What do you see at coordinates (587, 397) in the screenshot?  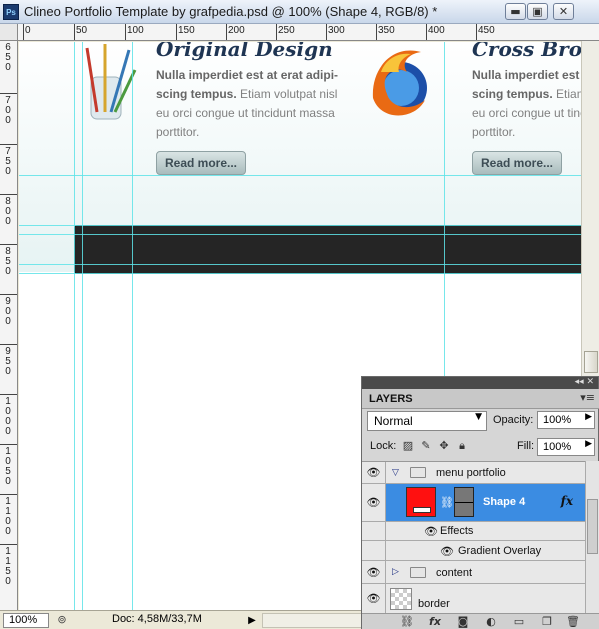 I see `panel-menu-icon: ▾≡` at bounding box center [587, 397].